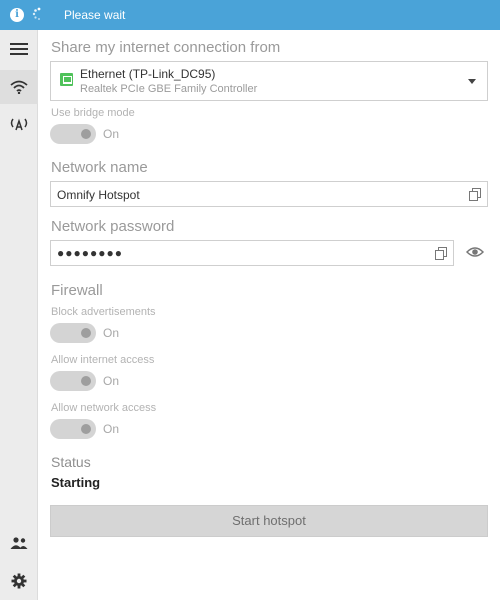  I want to click on settings-icon, so click(19, 581).